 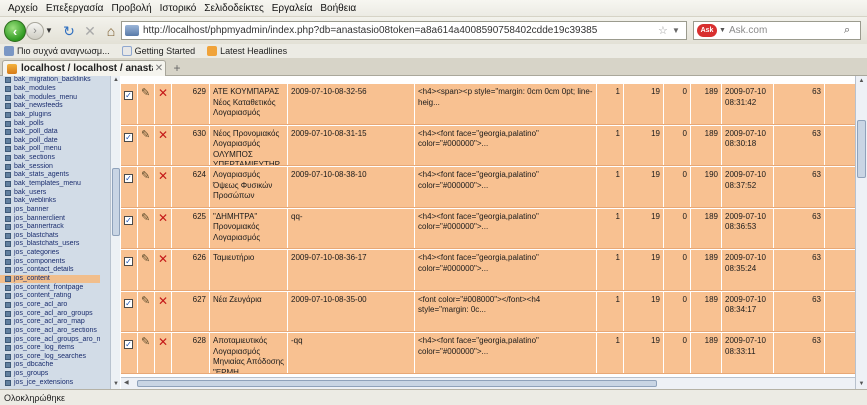 I want to click on sidebar-table-item: bak_modules, so click(x=50, y=89).